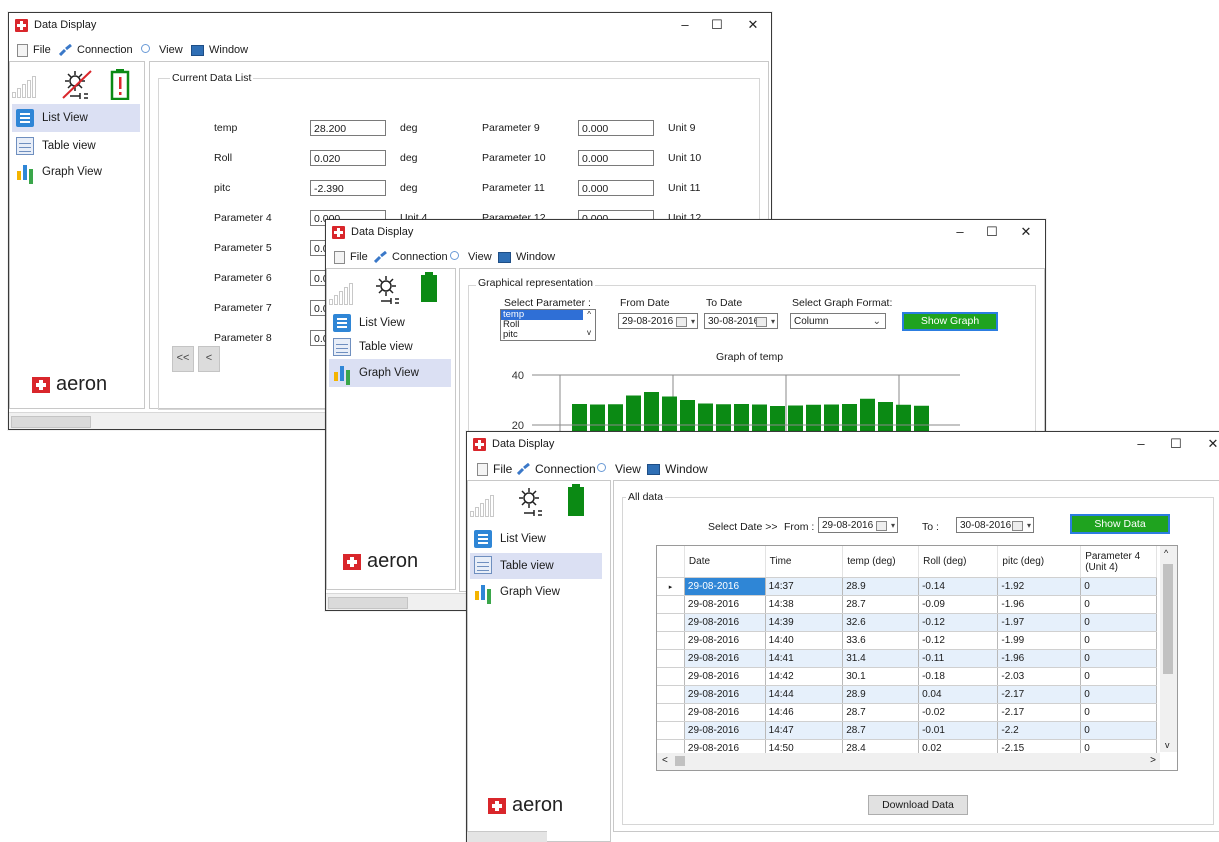 The image size is (1219, 842). I want to click on table-cell: -1.92, so click(1039, 586).